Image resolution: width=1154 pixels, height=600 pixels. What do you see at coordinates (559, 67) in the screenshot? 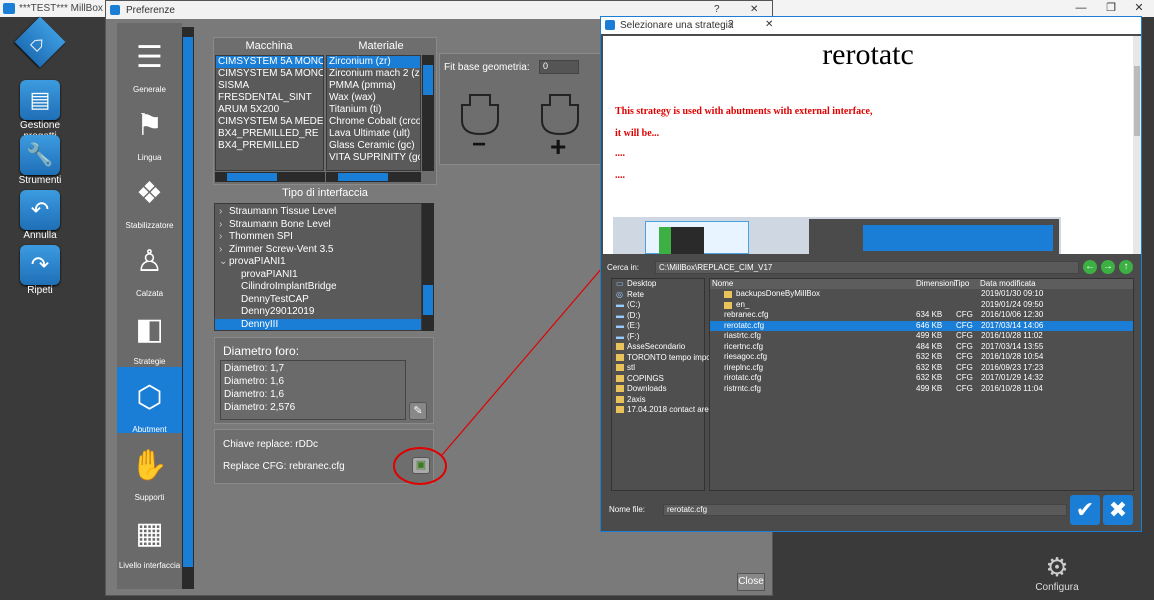
I see `fit-value-input: 0` at bounding box center [559, 67].